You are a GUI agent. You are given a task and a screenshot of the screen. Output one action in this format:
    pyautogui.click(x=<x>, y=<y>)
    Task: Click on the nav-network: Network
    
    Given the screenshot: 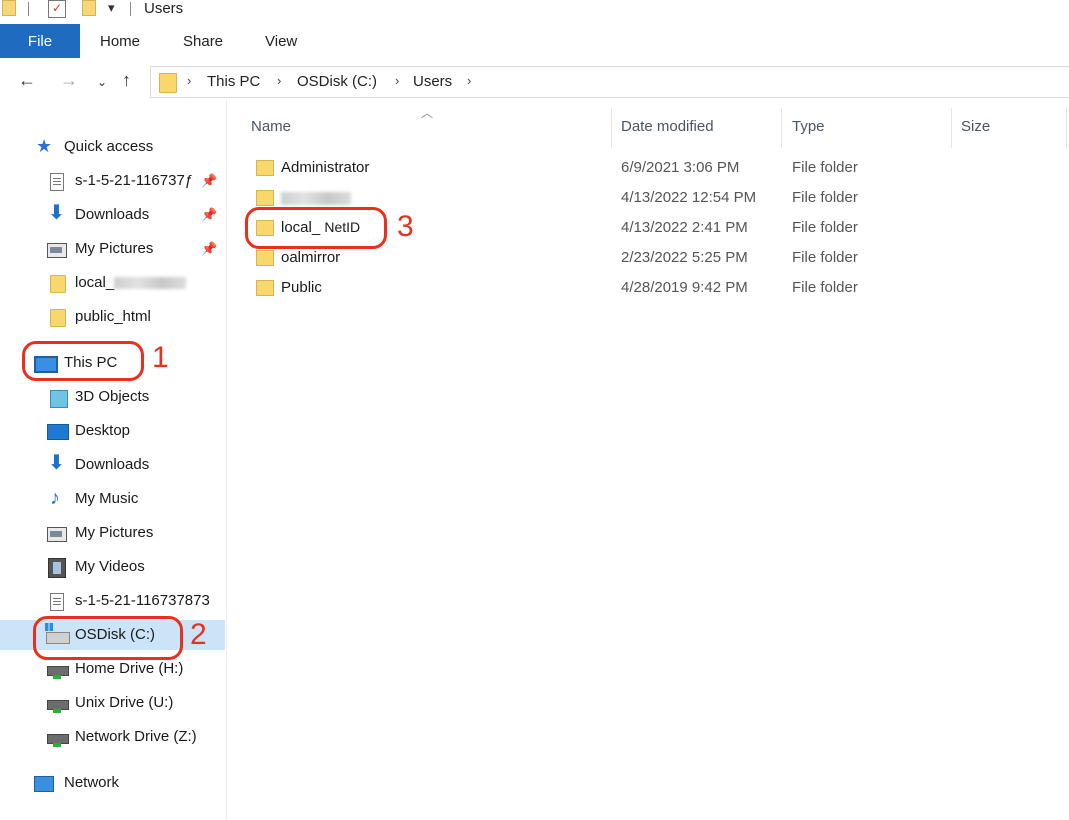 What is the action you would take?
    pyautogui.click(x=112, y=783)
    